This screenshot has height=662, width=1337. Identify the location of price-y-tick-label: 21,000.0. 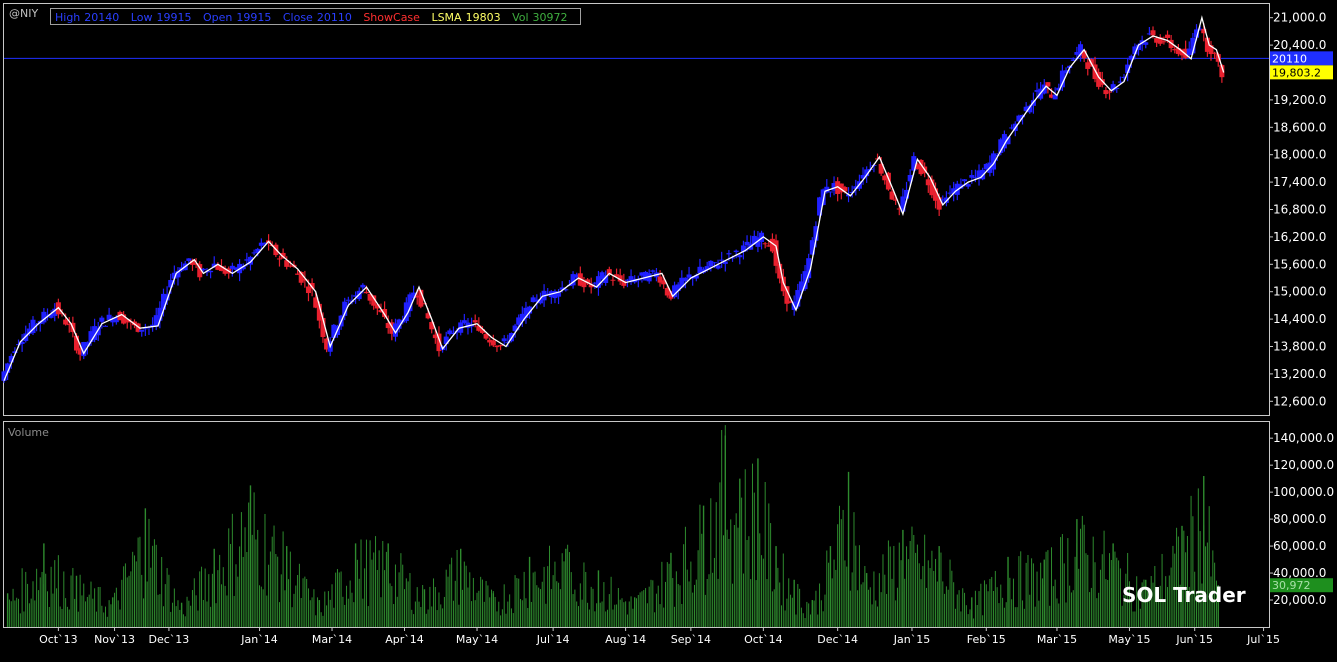
(1299, 18).